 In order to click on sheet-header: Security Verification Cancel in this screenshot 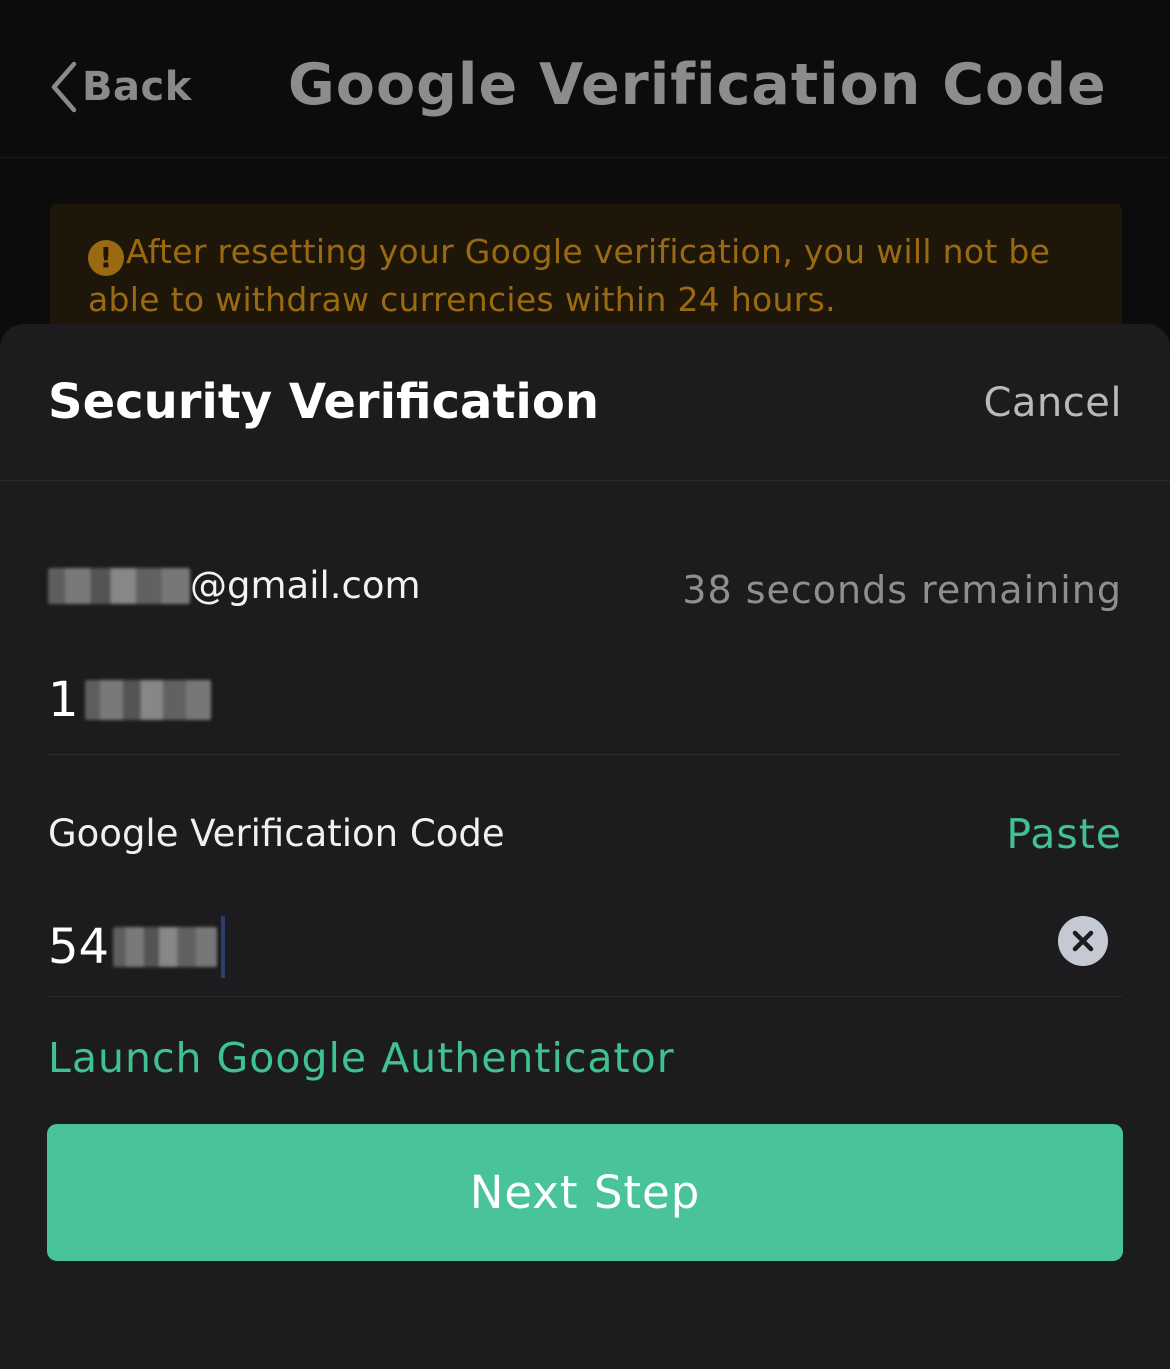, I will do `click(585, 402)`.